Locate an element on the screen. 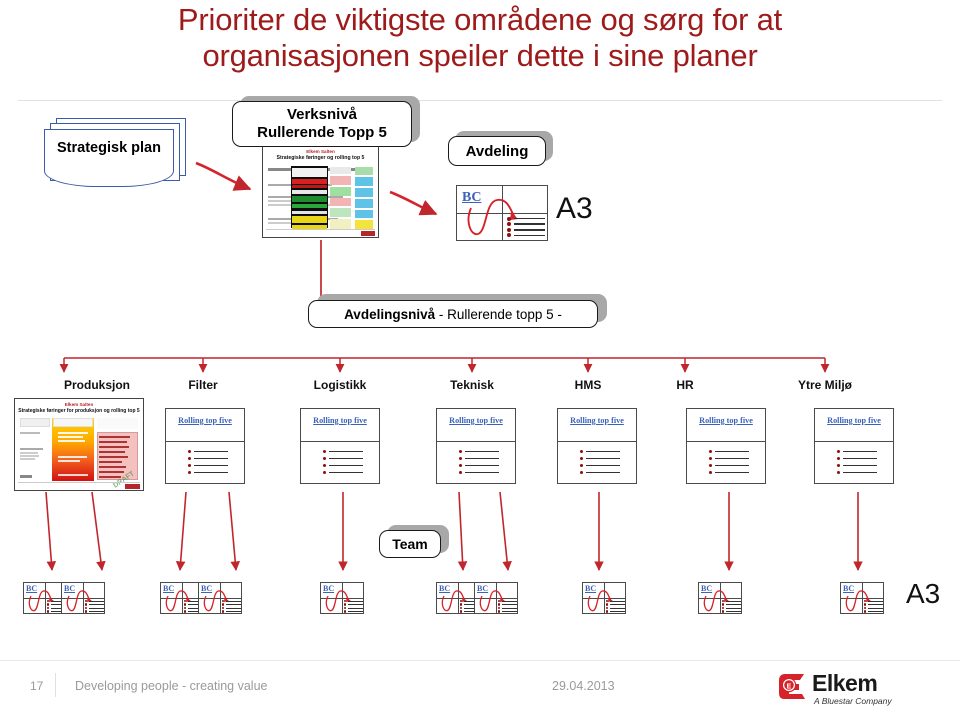 This screenshot has width=960, height=716. avdeling-box: Avdeling is located at coordinates (497, 151).